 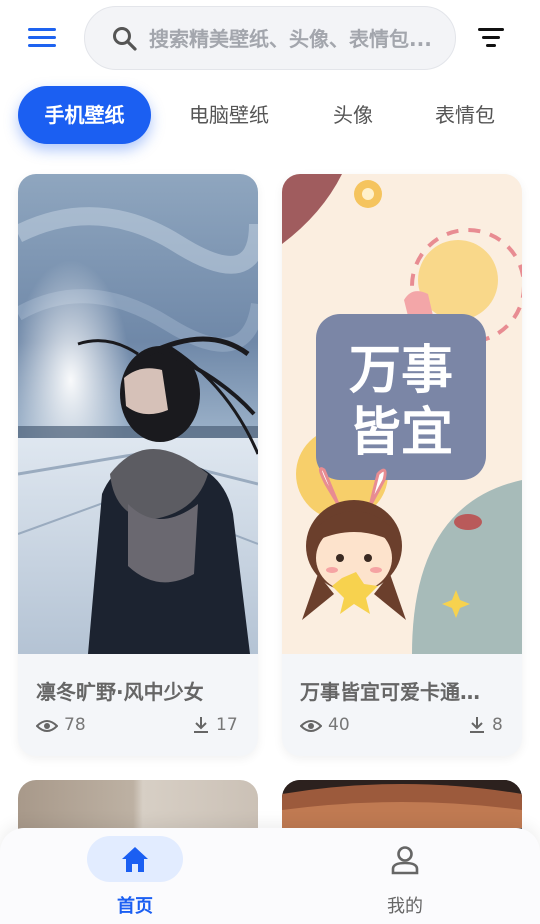 I want to click on card-title: 凛冬旷野·风中少女, so click(x=120, y=692).